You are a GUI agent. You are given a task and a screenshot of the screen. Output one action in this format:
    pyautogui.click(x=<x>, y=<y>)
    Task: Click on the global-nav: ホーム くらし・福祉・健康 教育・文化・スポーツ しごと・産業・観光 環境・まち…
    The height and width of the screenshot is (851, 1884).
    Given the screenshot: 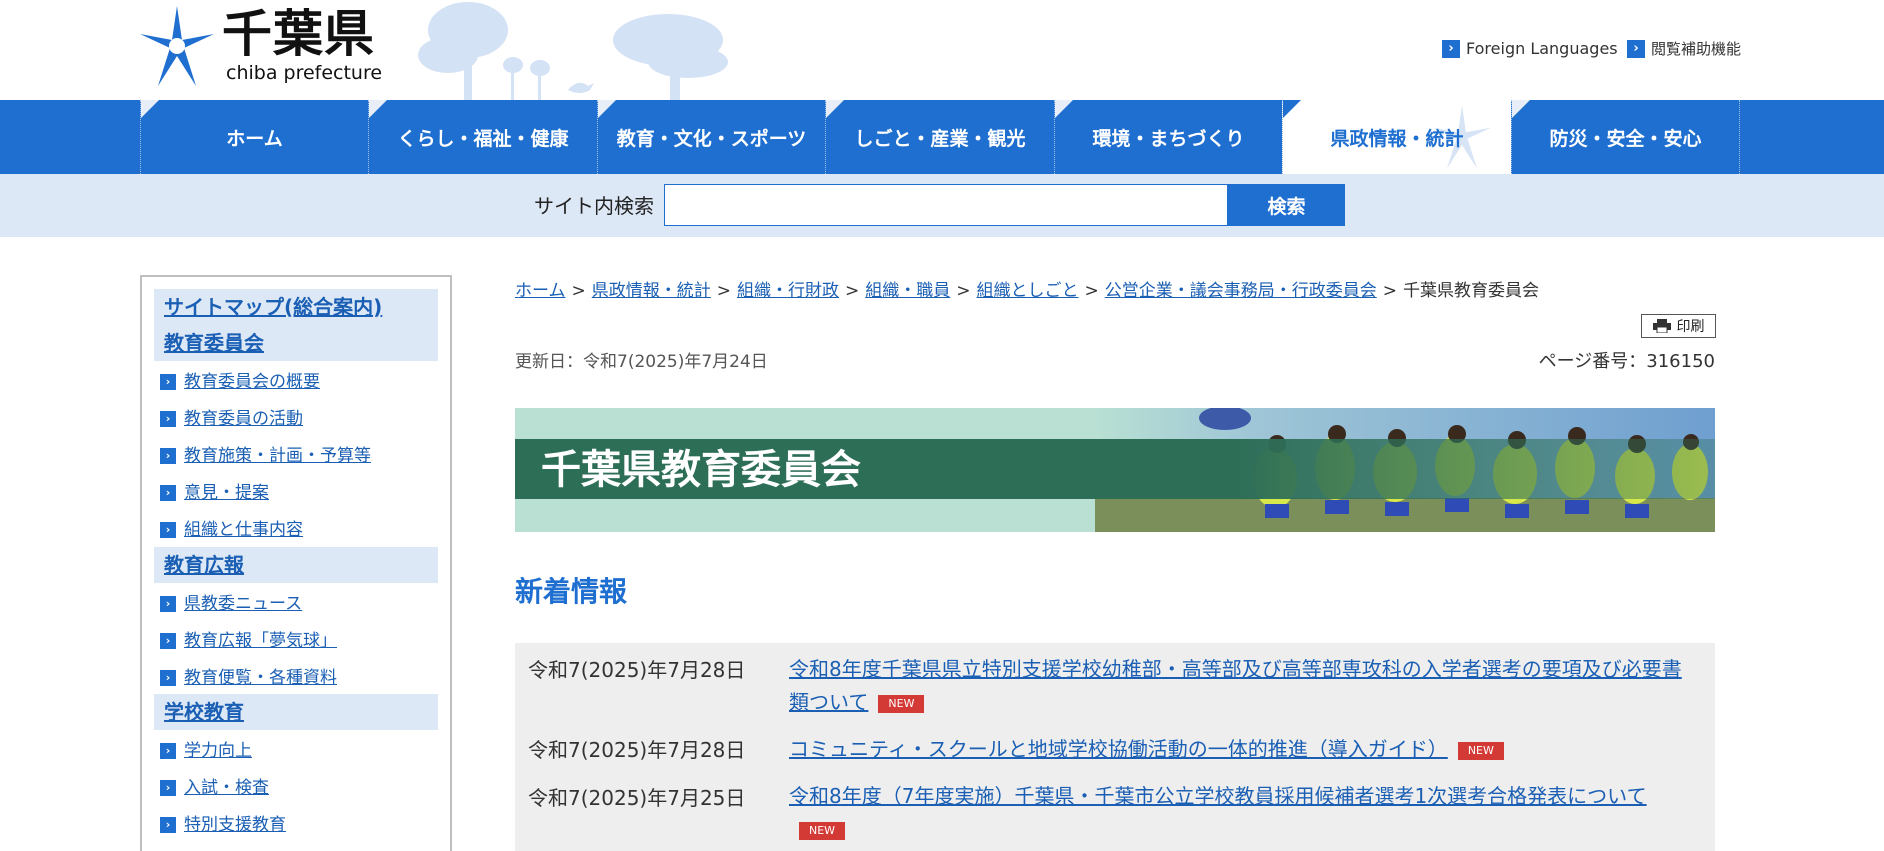 What is the action you would take?
    pyautogui.click(x=942, y=137)
    